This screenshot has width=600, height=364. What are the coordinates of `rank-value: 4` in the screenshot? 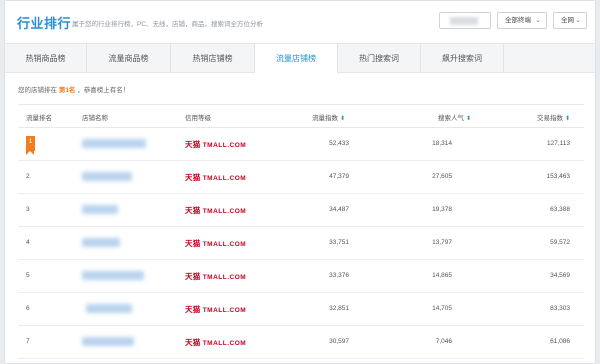 It's located at (28, 242).